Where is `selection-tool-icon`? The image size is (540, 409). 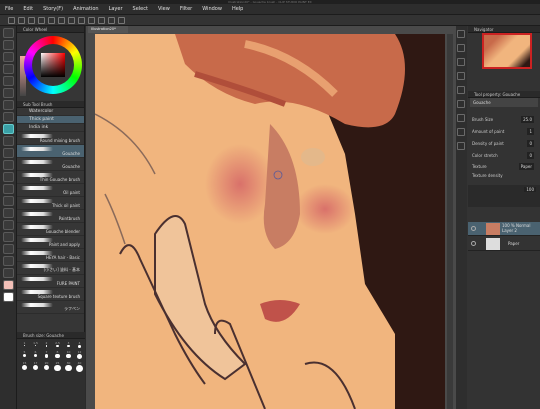
selection-tool-icon is located at coordinates (8, 69).